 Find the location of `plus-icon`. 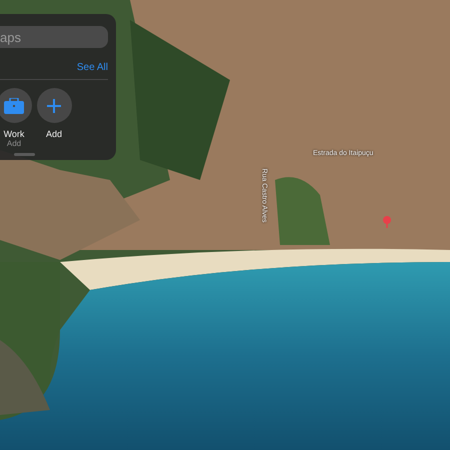

plus-icon is located at coordinates (54, 105).